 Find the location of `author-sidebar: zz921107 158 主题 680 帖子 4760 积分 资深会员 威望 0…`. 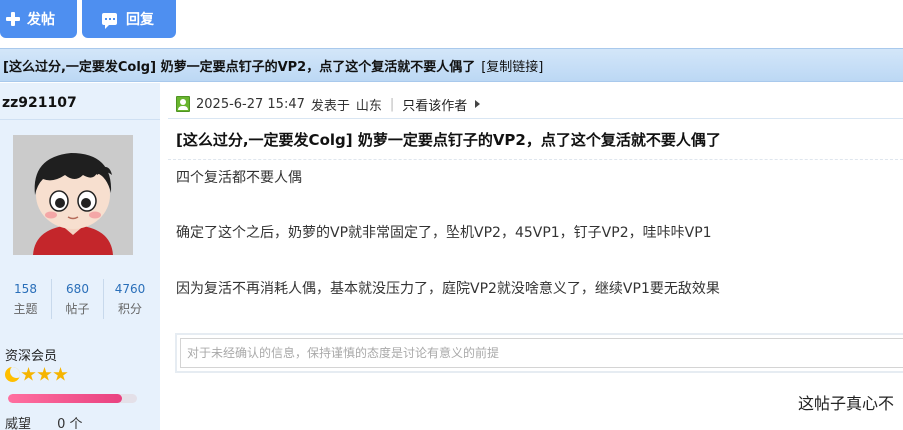

author-sidebar: zz921107 158 主题 680 帖子 4760 积分 资深会员 威望 0… is located at coordinates (80, 256).